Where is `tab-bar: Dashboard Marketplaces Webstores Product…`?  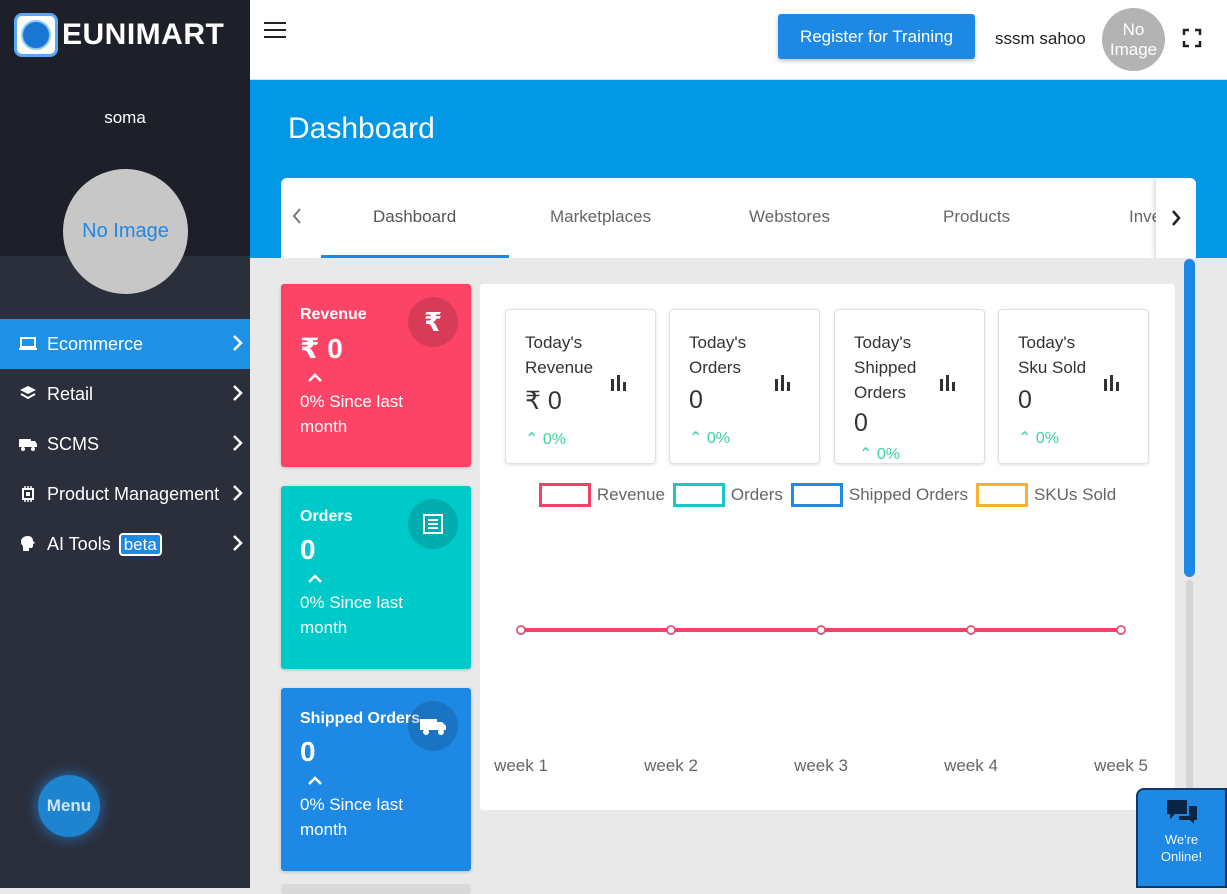 tab-bar: Dashboard Marketplaces Webstores Product… is located at coordinates (738, 218).